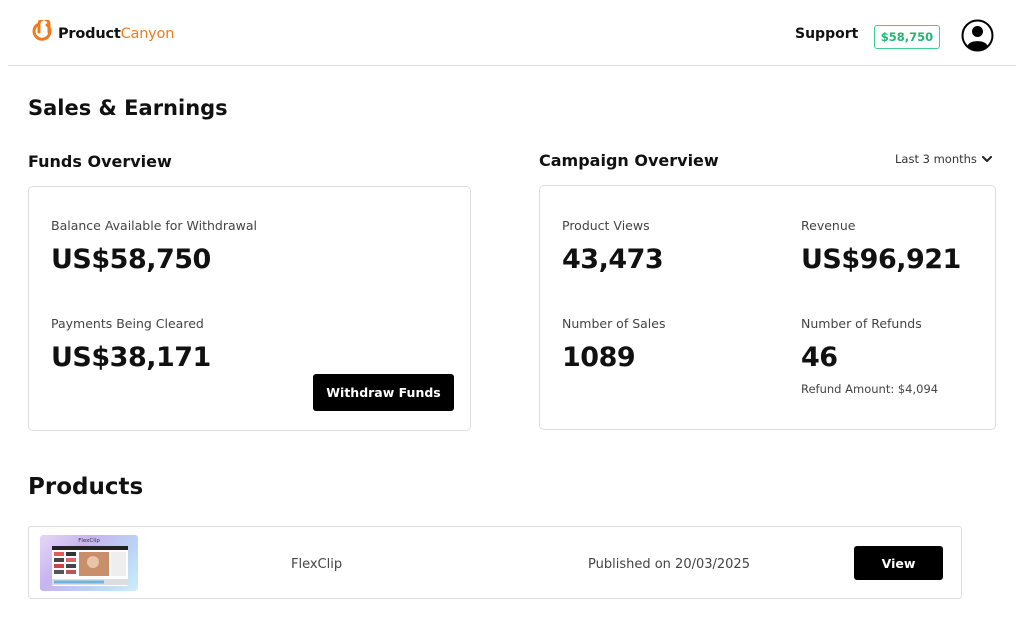 The height and width of the screenshot is (637, 1024). I want to click on top-header: ProductCanyon Support $58,750, so click(512, 33).